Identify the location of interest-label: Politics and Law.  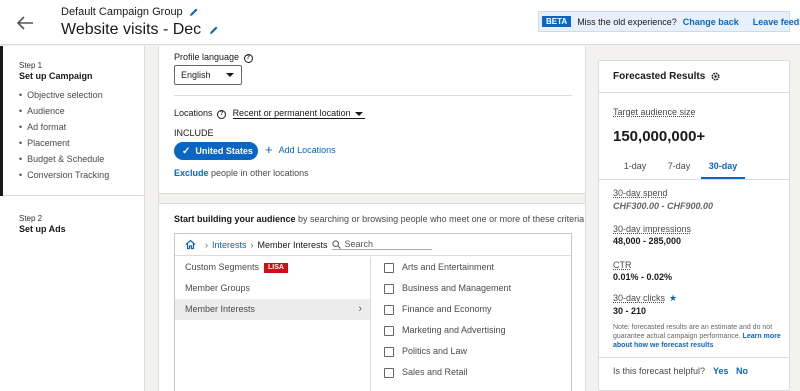
(435, 351).